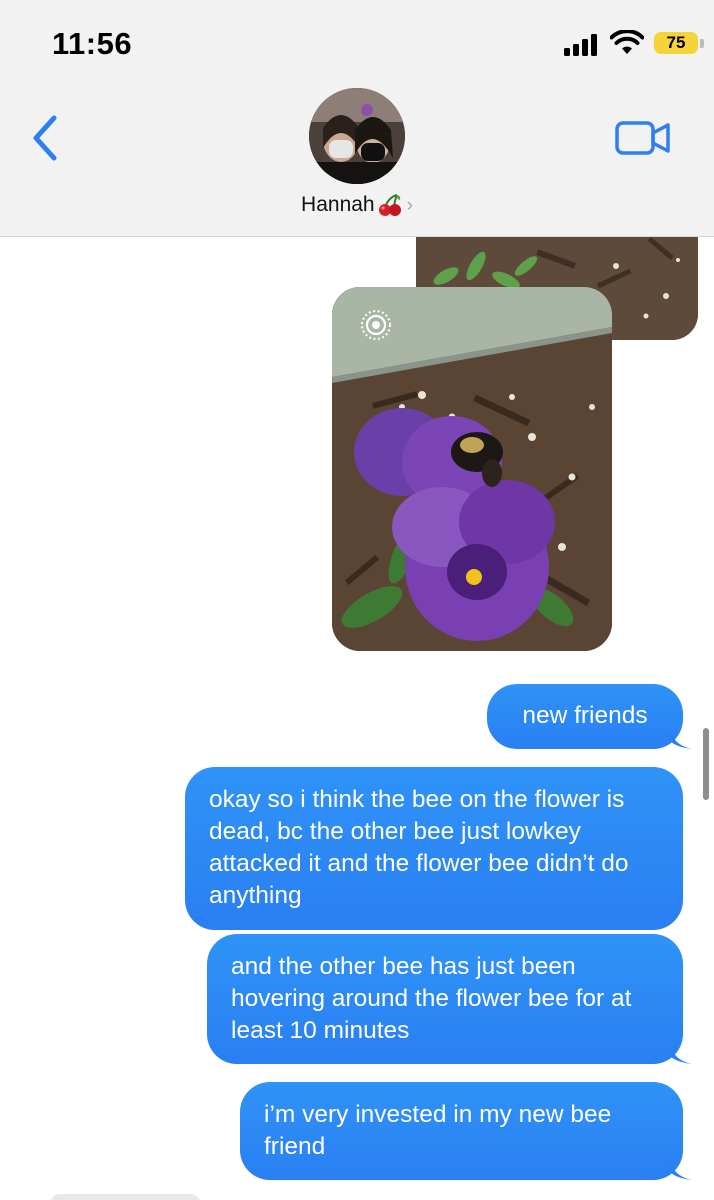 This screenshot has height=1200, width=714. What do you see at coordinates (582, 45) in the screenshot?
I see `cellular-signal-icon` at bounding box center [582, 45].